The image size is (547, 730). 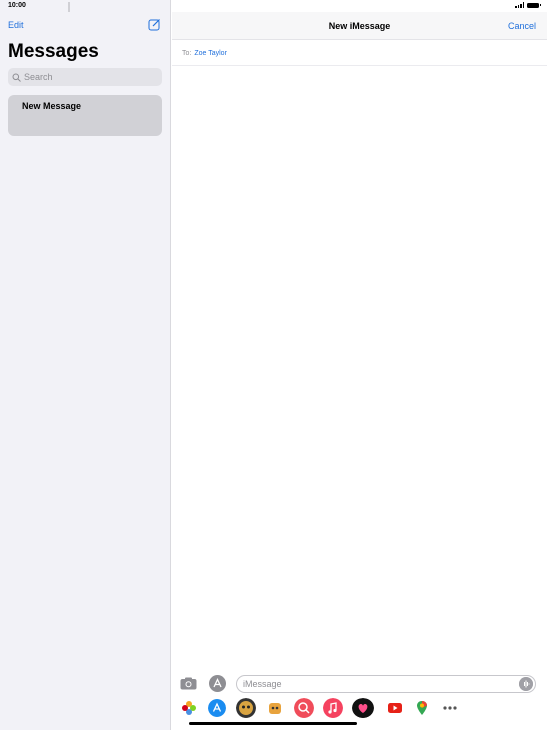 I want to click on memoji-icon, so click(x=246, y=708).